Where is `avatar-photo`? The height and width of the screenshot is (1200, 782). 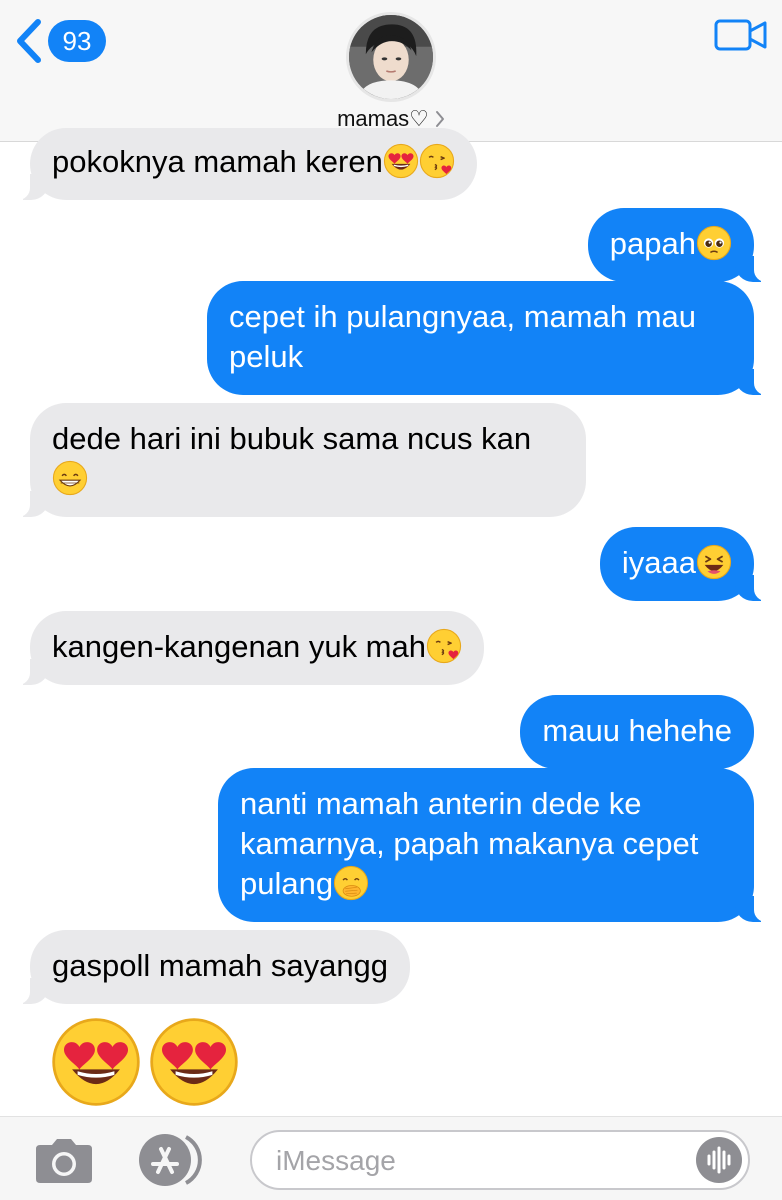 avatar-photo is located at coordinates (391, 57).